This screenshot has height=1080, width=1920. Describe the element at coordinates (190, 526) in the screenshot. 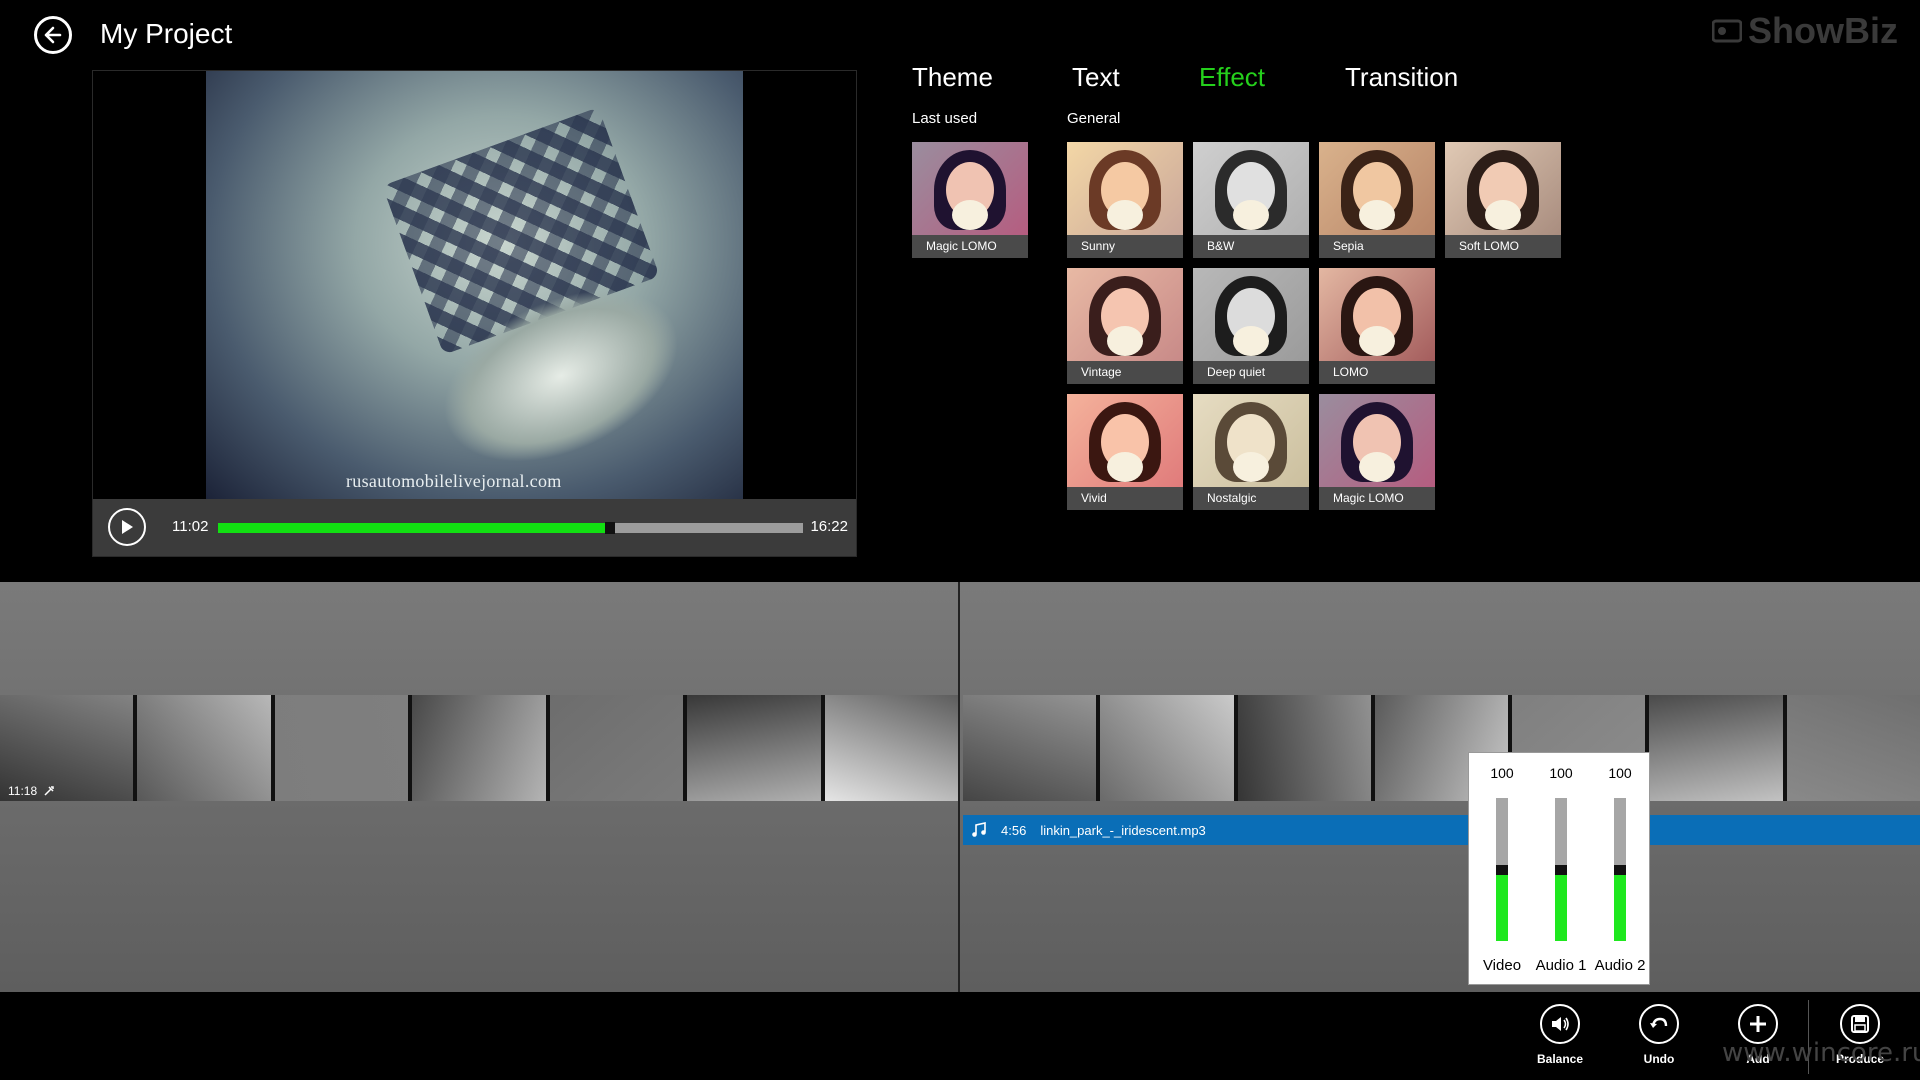

I see `current-time: 11:02` at that location.